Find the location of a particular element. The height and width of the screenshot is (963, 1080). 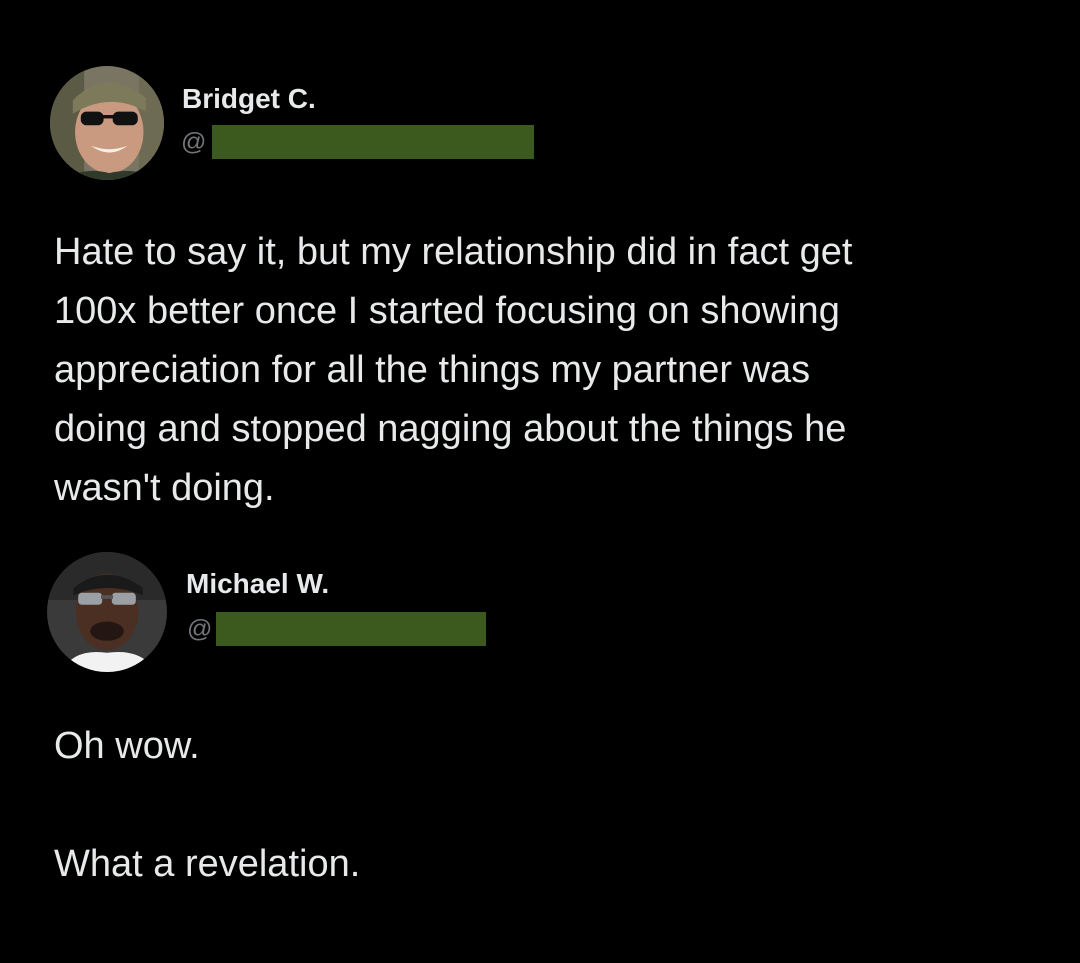

avatar-man-sunglasses-icon is located at coordinates (107, 612).